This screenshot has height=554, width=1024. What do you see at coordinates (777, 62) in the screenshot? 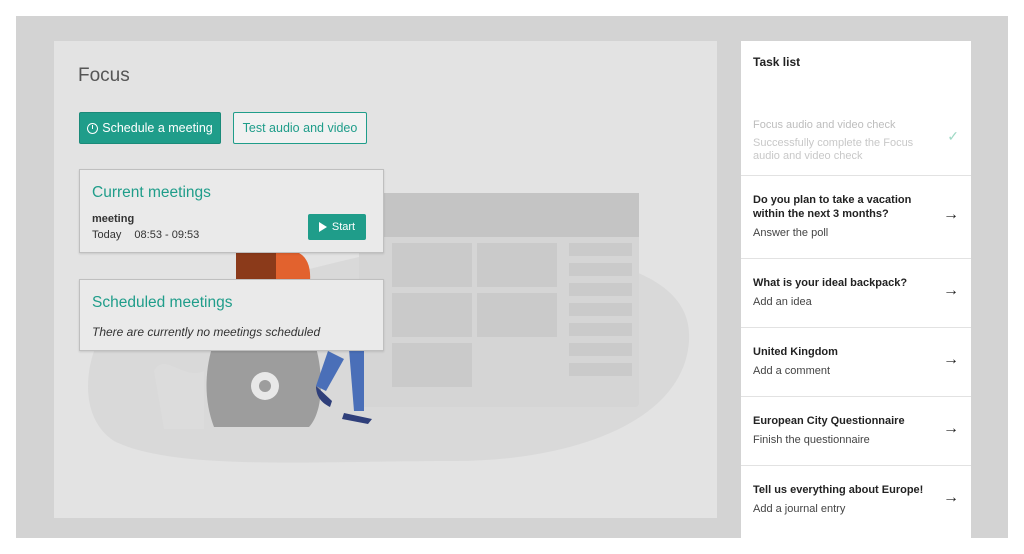
I see `task-list-header: Task list` at bounding box center [777, 62].